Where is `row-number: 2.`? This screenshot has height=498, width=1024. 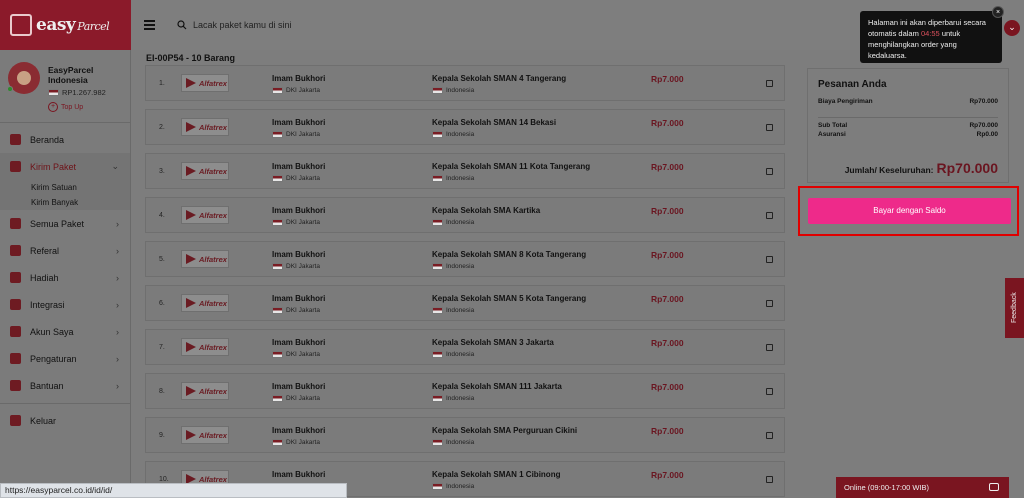 row-number: 2. is located at coordinates (162, 127).